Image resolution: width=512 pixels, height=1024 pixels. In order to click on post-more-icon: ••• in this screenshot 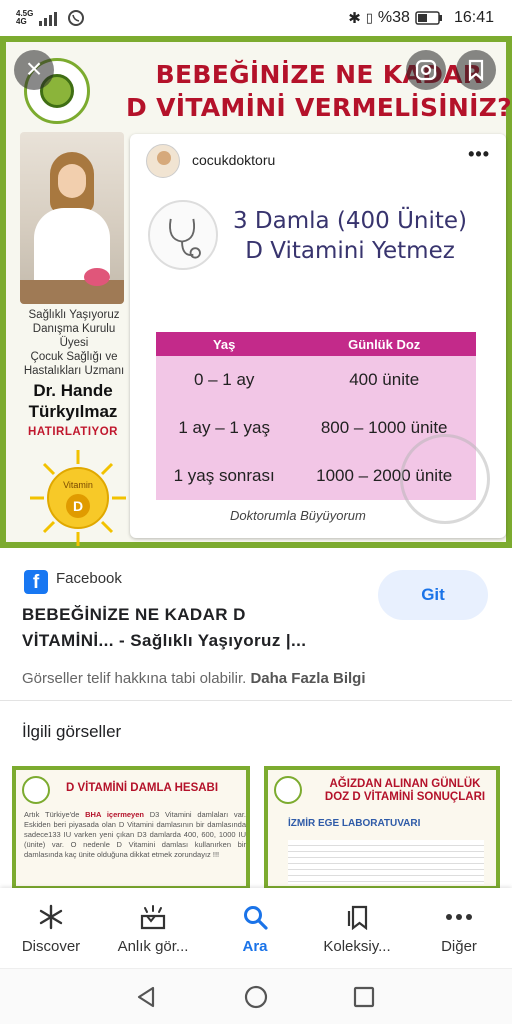, I will do `click(479, 154)`.